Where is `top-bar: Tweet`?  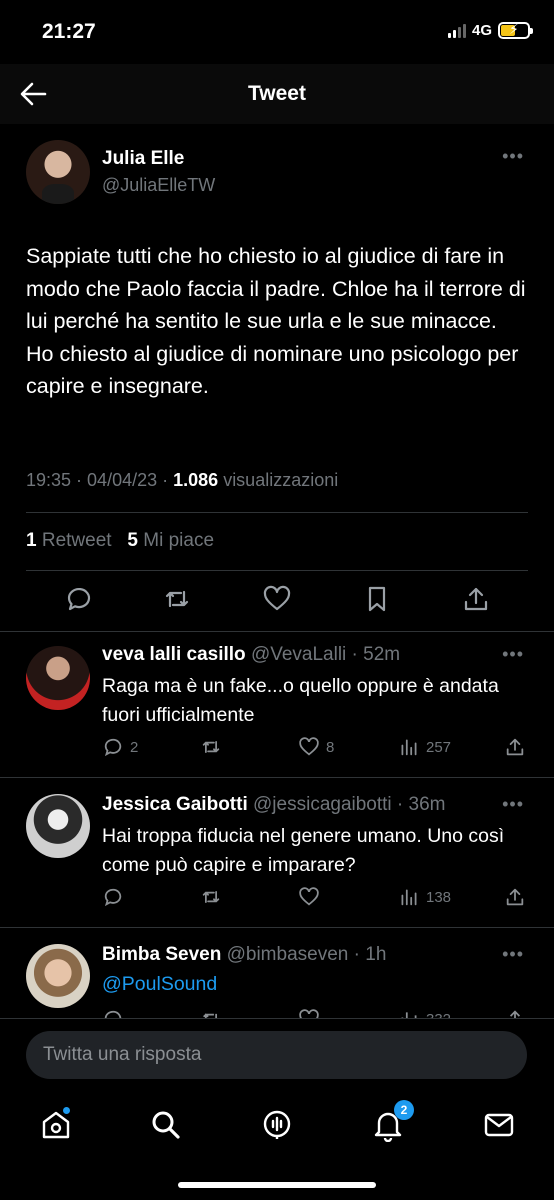 top-bar: Tweet is located at coordinates (277, 94).